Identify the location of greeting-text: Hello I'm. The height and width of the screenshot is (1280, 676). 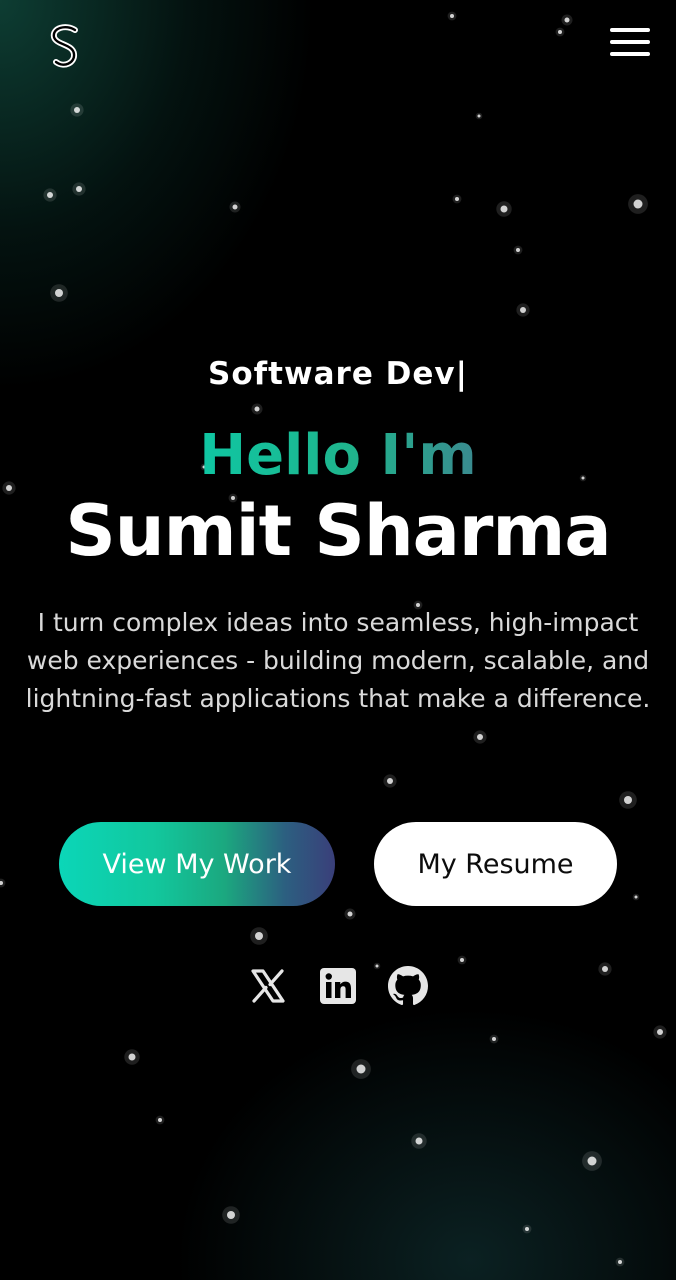
(338, 455).